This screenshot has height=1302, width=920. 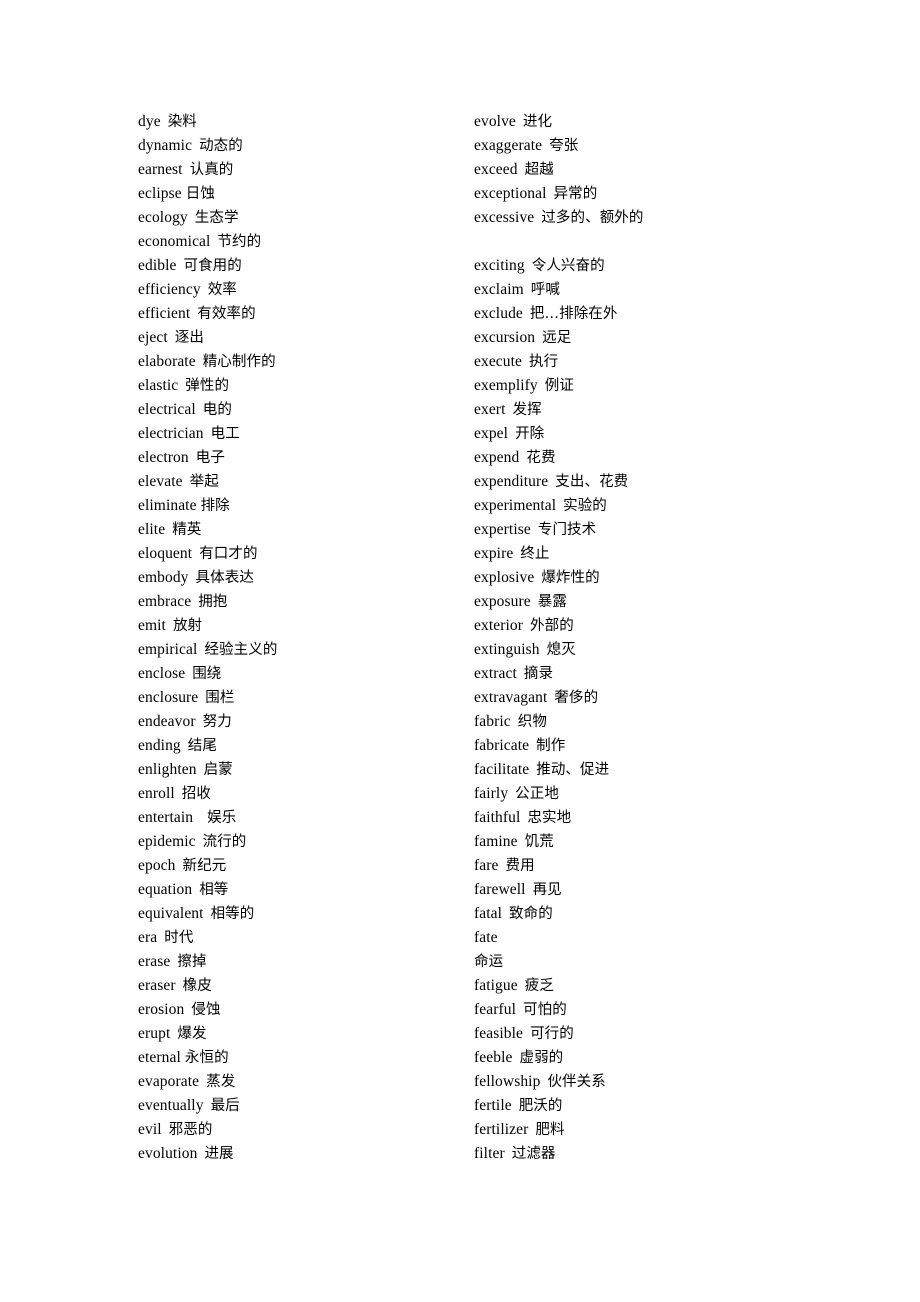 What do you see at coordinates (664, 818) in the screenshot?
I see `vocabulary-entry: faithful 忠实地` at bounding box center [664, 818].